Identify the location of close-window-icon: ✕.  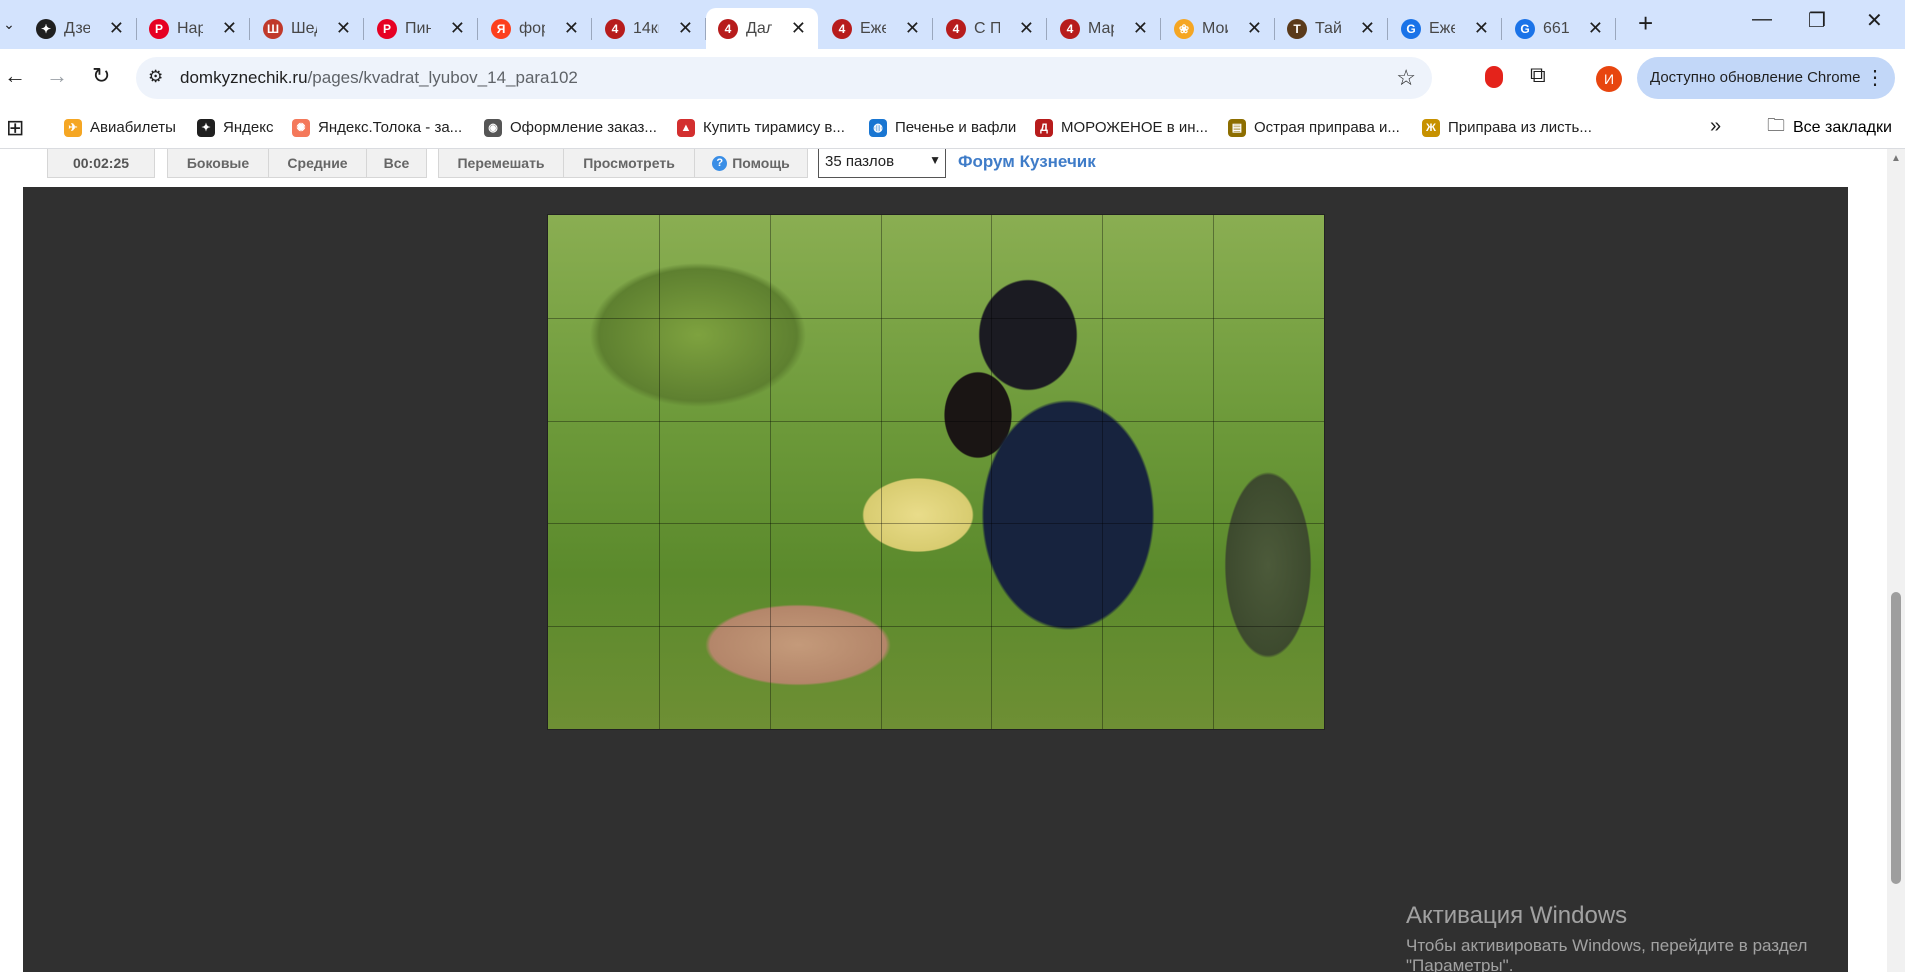
(1874, 20).